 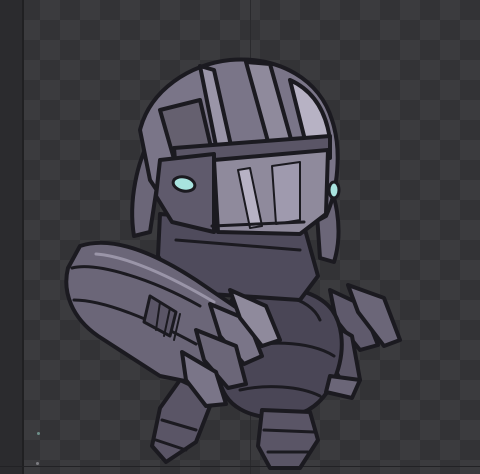 What do you see at coordinates (343, 387) in the screenshot?
I see `right-foot-claw` at bounding box center [343, 387].